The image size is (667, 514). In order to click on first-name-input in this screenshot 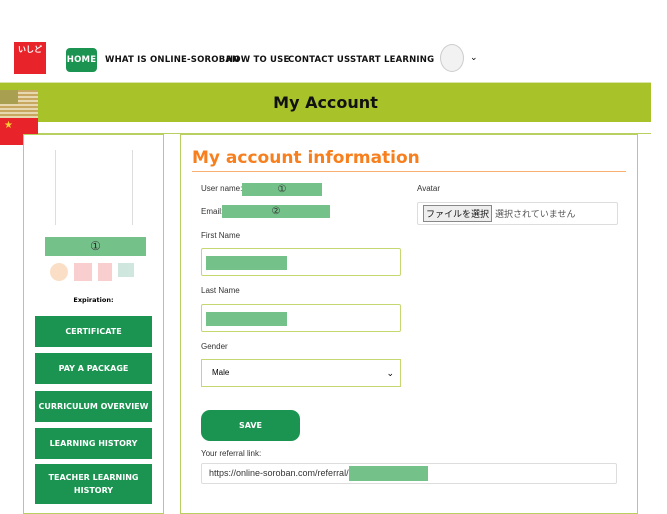, I will do `click(301, 262)`.